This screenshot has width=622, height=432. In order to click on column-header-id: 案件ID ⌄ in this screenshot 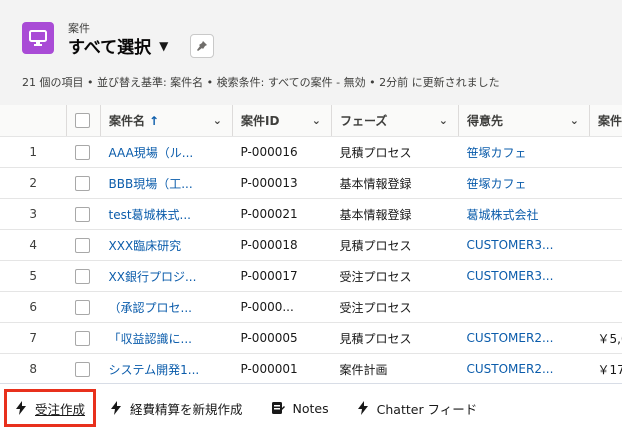, I will do `click(282, 121)`.